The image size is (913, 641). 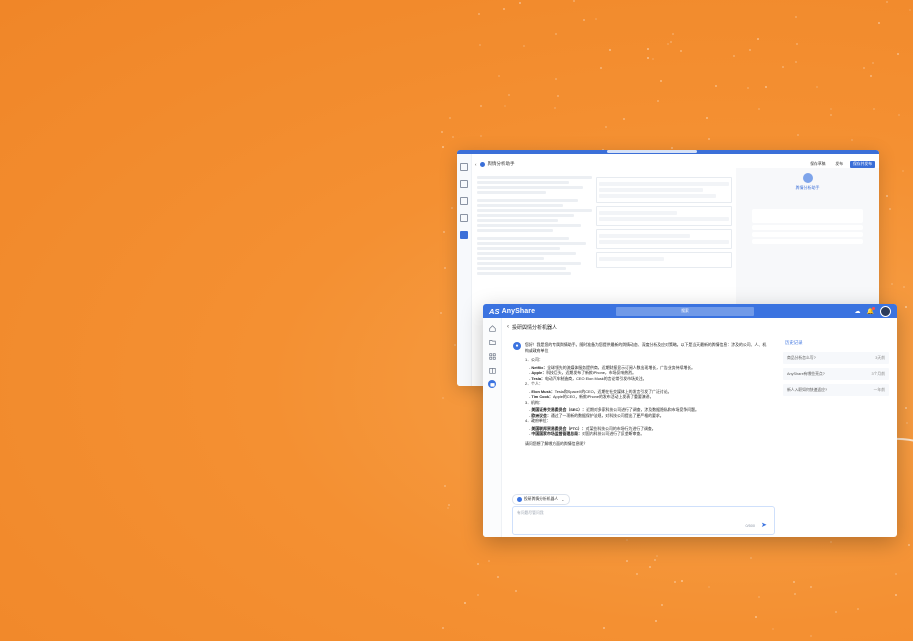 What do you see at coordinates (587, 433) in the screenshot?
I see `list-item: - 中国国家市场监督管理总局：对国内科技公司进行了反垄断审查。` at bounding box center [587, 433].